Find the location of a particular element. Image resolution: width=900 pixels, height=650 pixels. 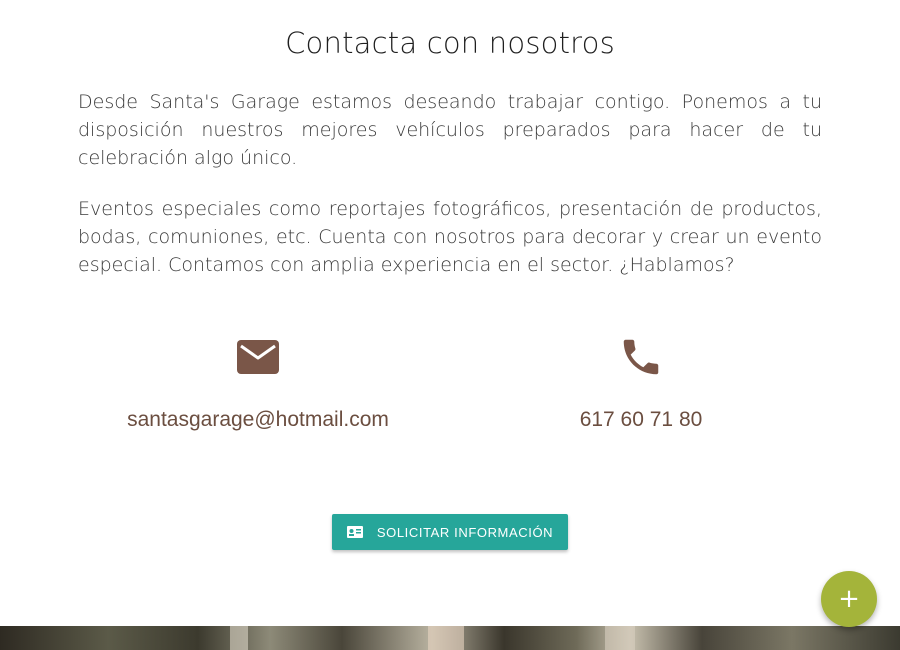

wedding-photo-banner is located at coordinates (450, 638).